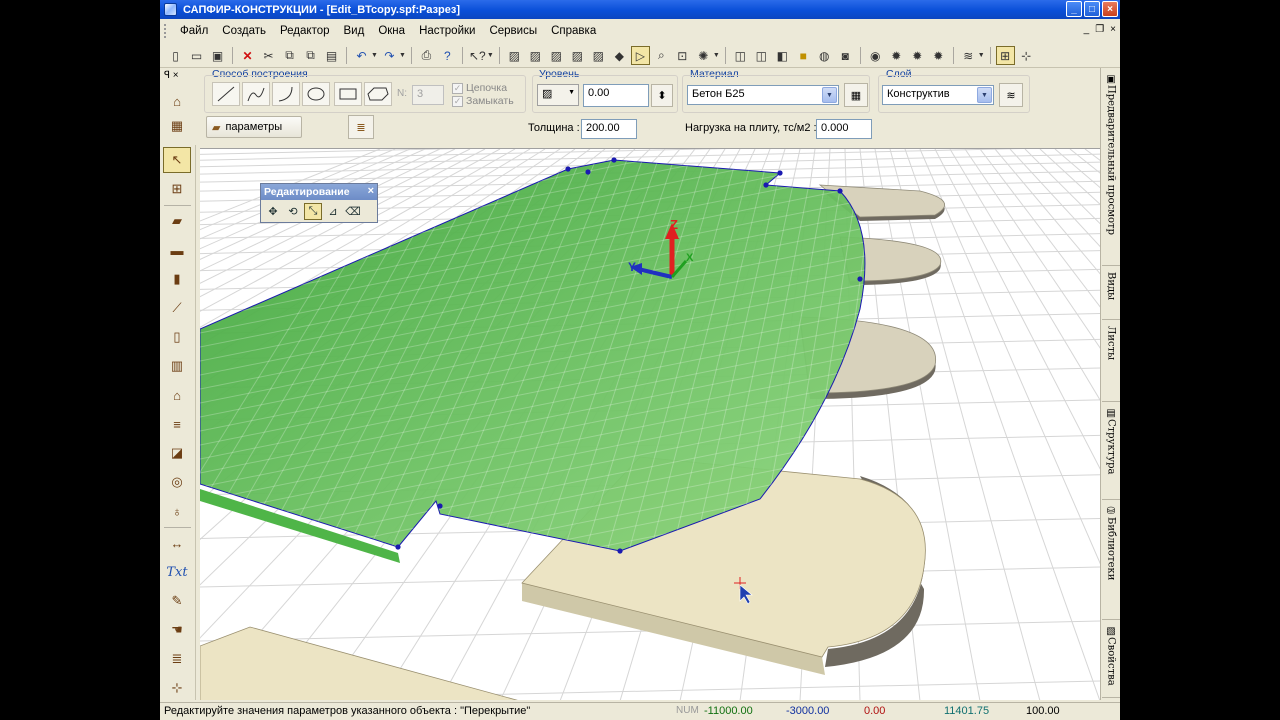 The width and height of the screenshot is (1280, 720). What do you see at coordinates (1011, 95) in the screenshot?
I see `layers-manager-button: ≋` at bounding box center [1011, 95].